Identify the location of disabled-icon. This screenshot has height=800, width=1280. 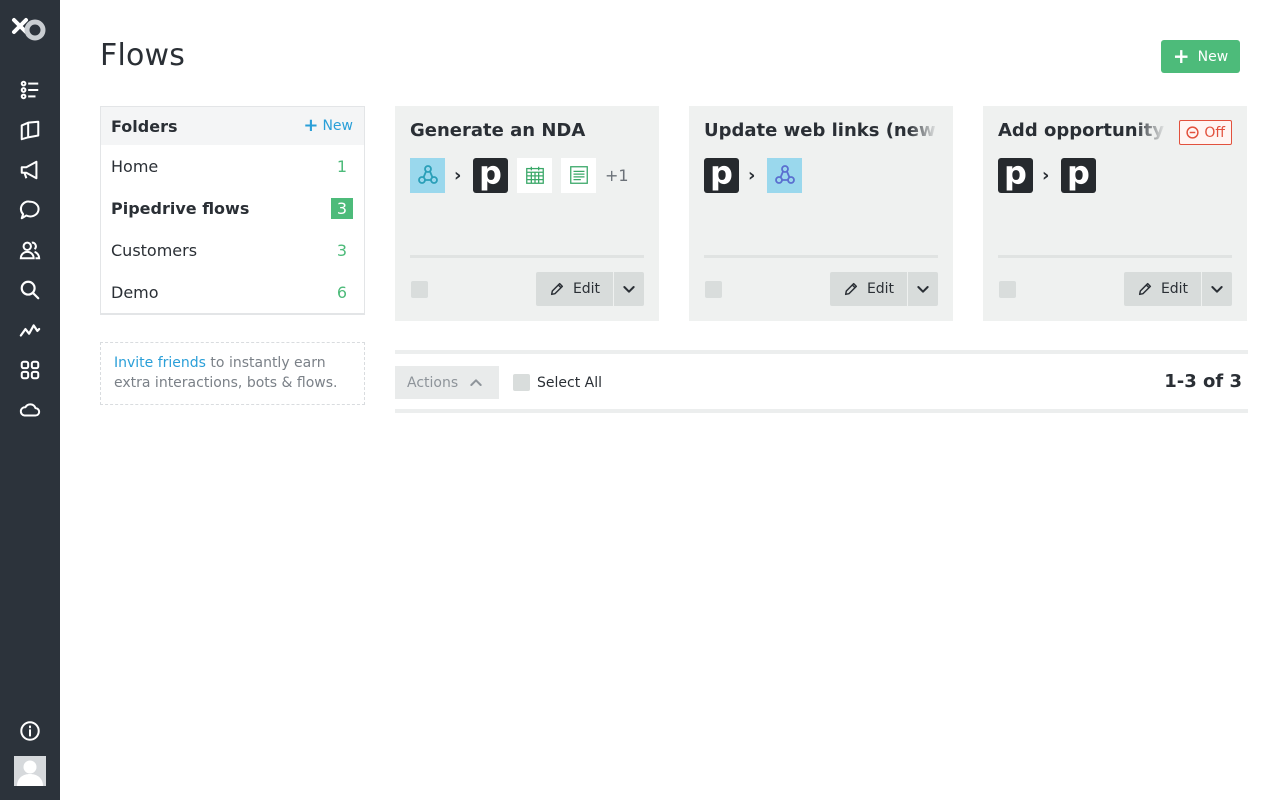
(1192, 132).